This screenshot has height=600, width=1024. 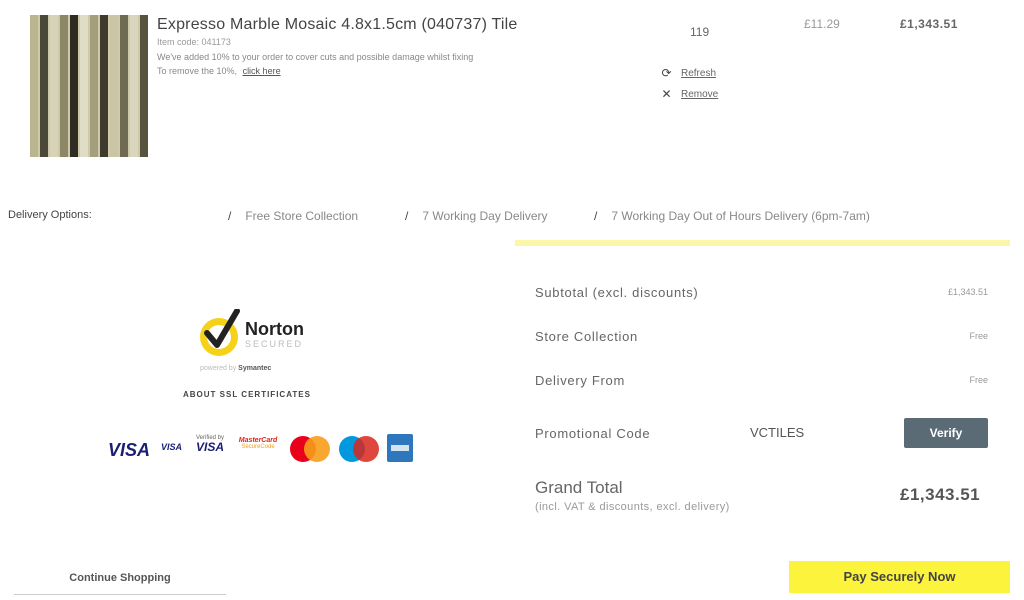 What do you see at coordinates (967, 292) in the screenshot?
I see `subtotal-value: £1,343.51` at bounding box center [967, 292].